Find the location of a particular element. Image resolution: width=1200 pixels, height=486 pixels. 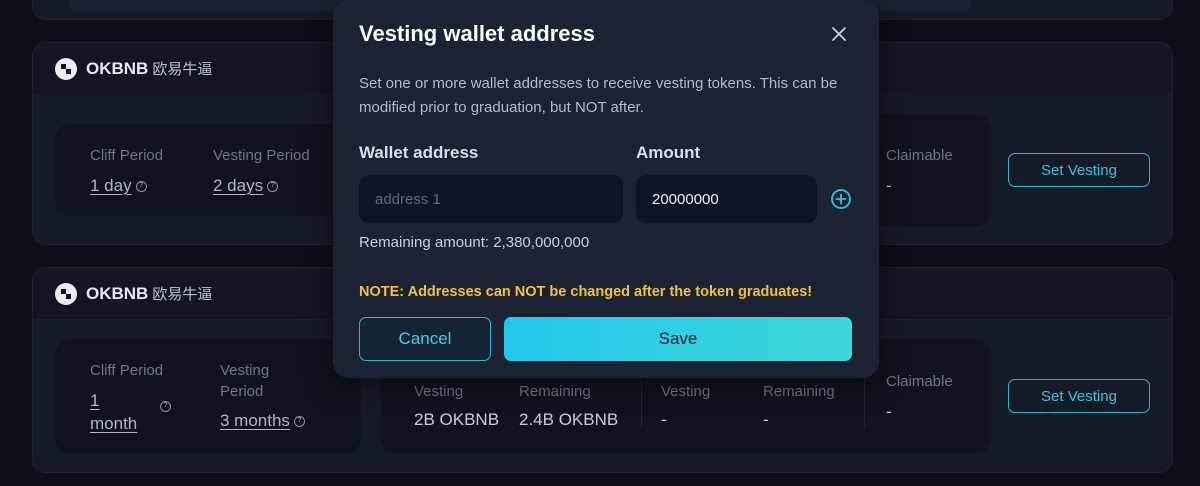

vesting-period-label: Vesting Period is located at coordinates (261, 155).